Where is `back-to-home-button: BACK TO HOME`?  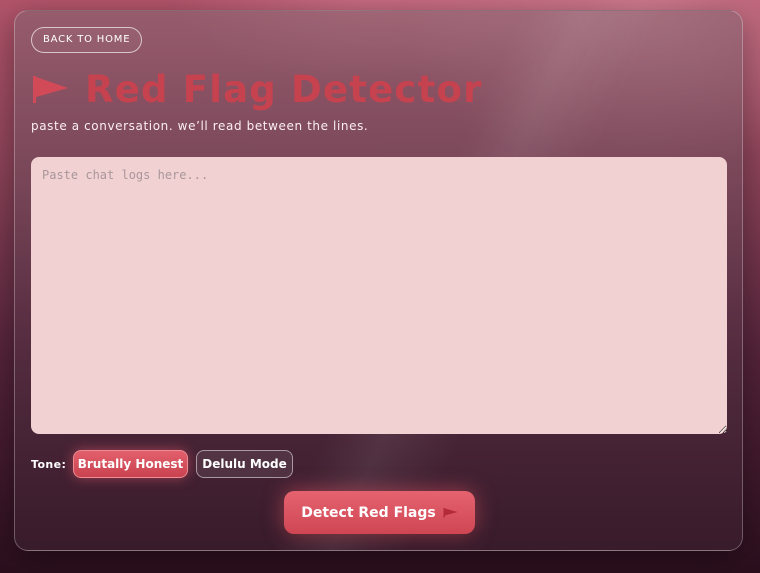
back-to-home-button: BACK TO HOME is located at coordinates (87, 40).